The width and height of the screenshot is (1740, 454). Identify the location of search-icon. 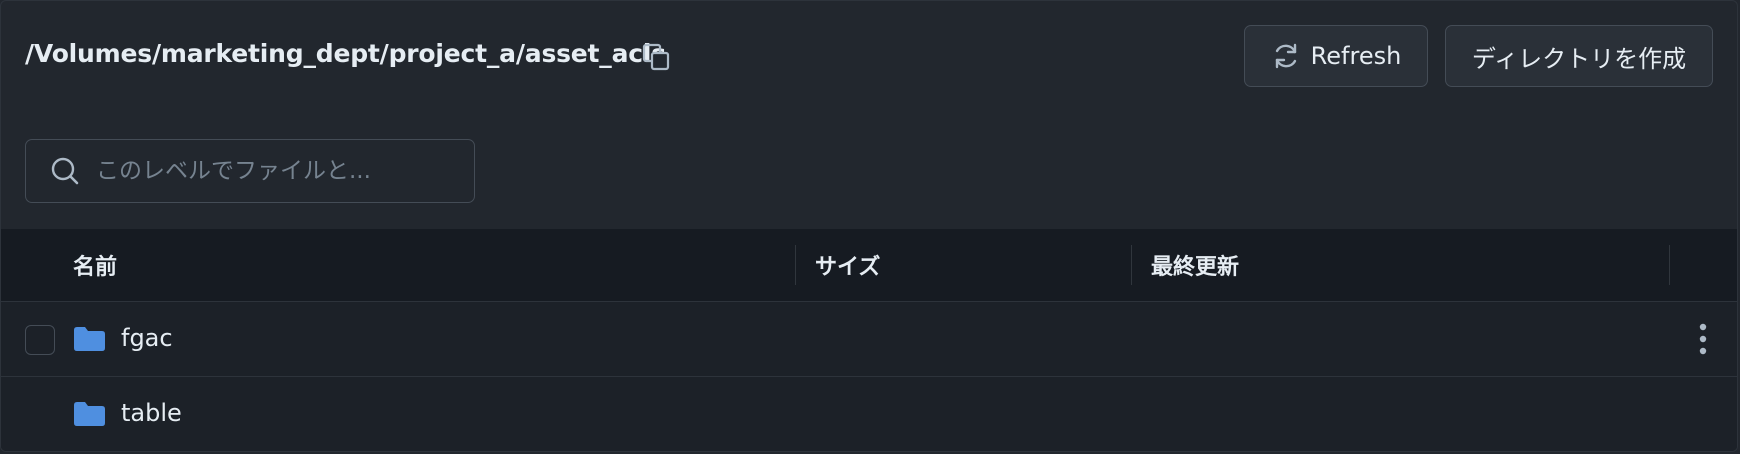
(65, 171).